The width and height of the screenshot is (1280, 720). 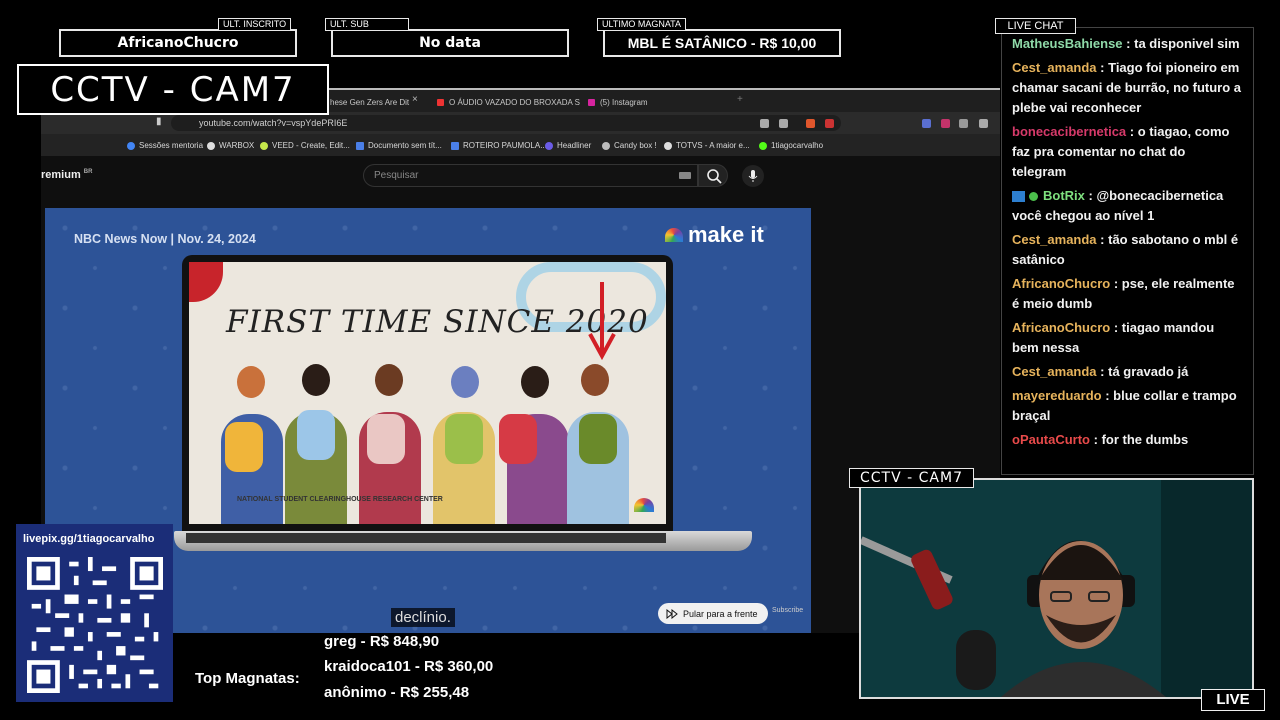 What do you see at coordinates (178, 43) in the screenshot?
I see `ult-inscrito-value: AfricanoChucro` at bounding box center [178, 43].